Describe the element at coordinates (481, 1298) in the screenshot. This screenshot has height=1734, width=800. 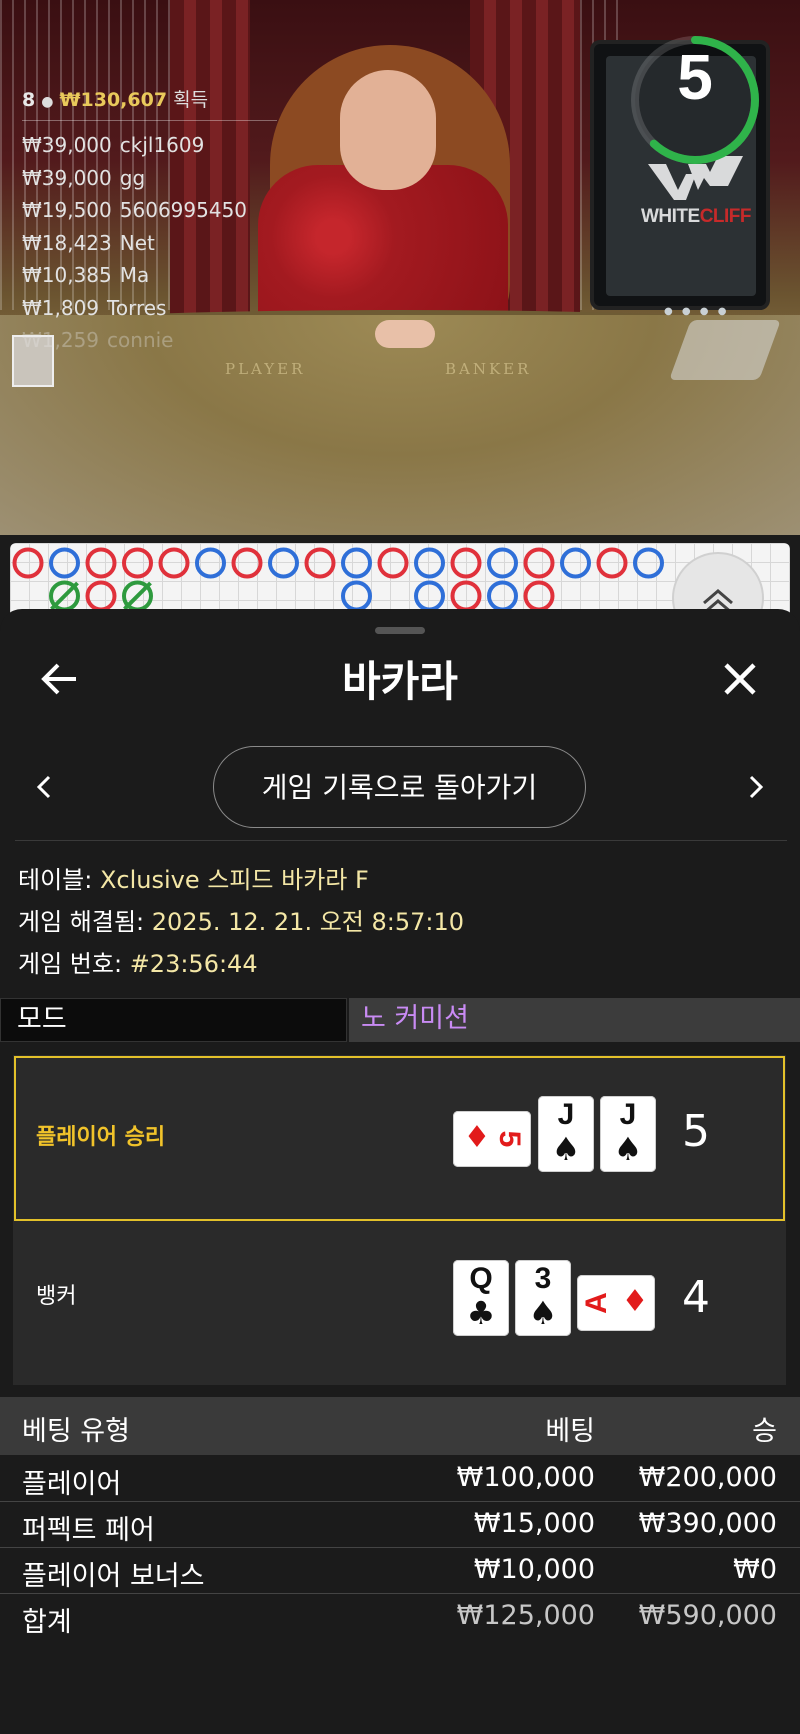
I see `banker-card-1: Q ♣` at that location.